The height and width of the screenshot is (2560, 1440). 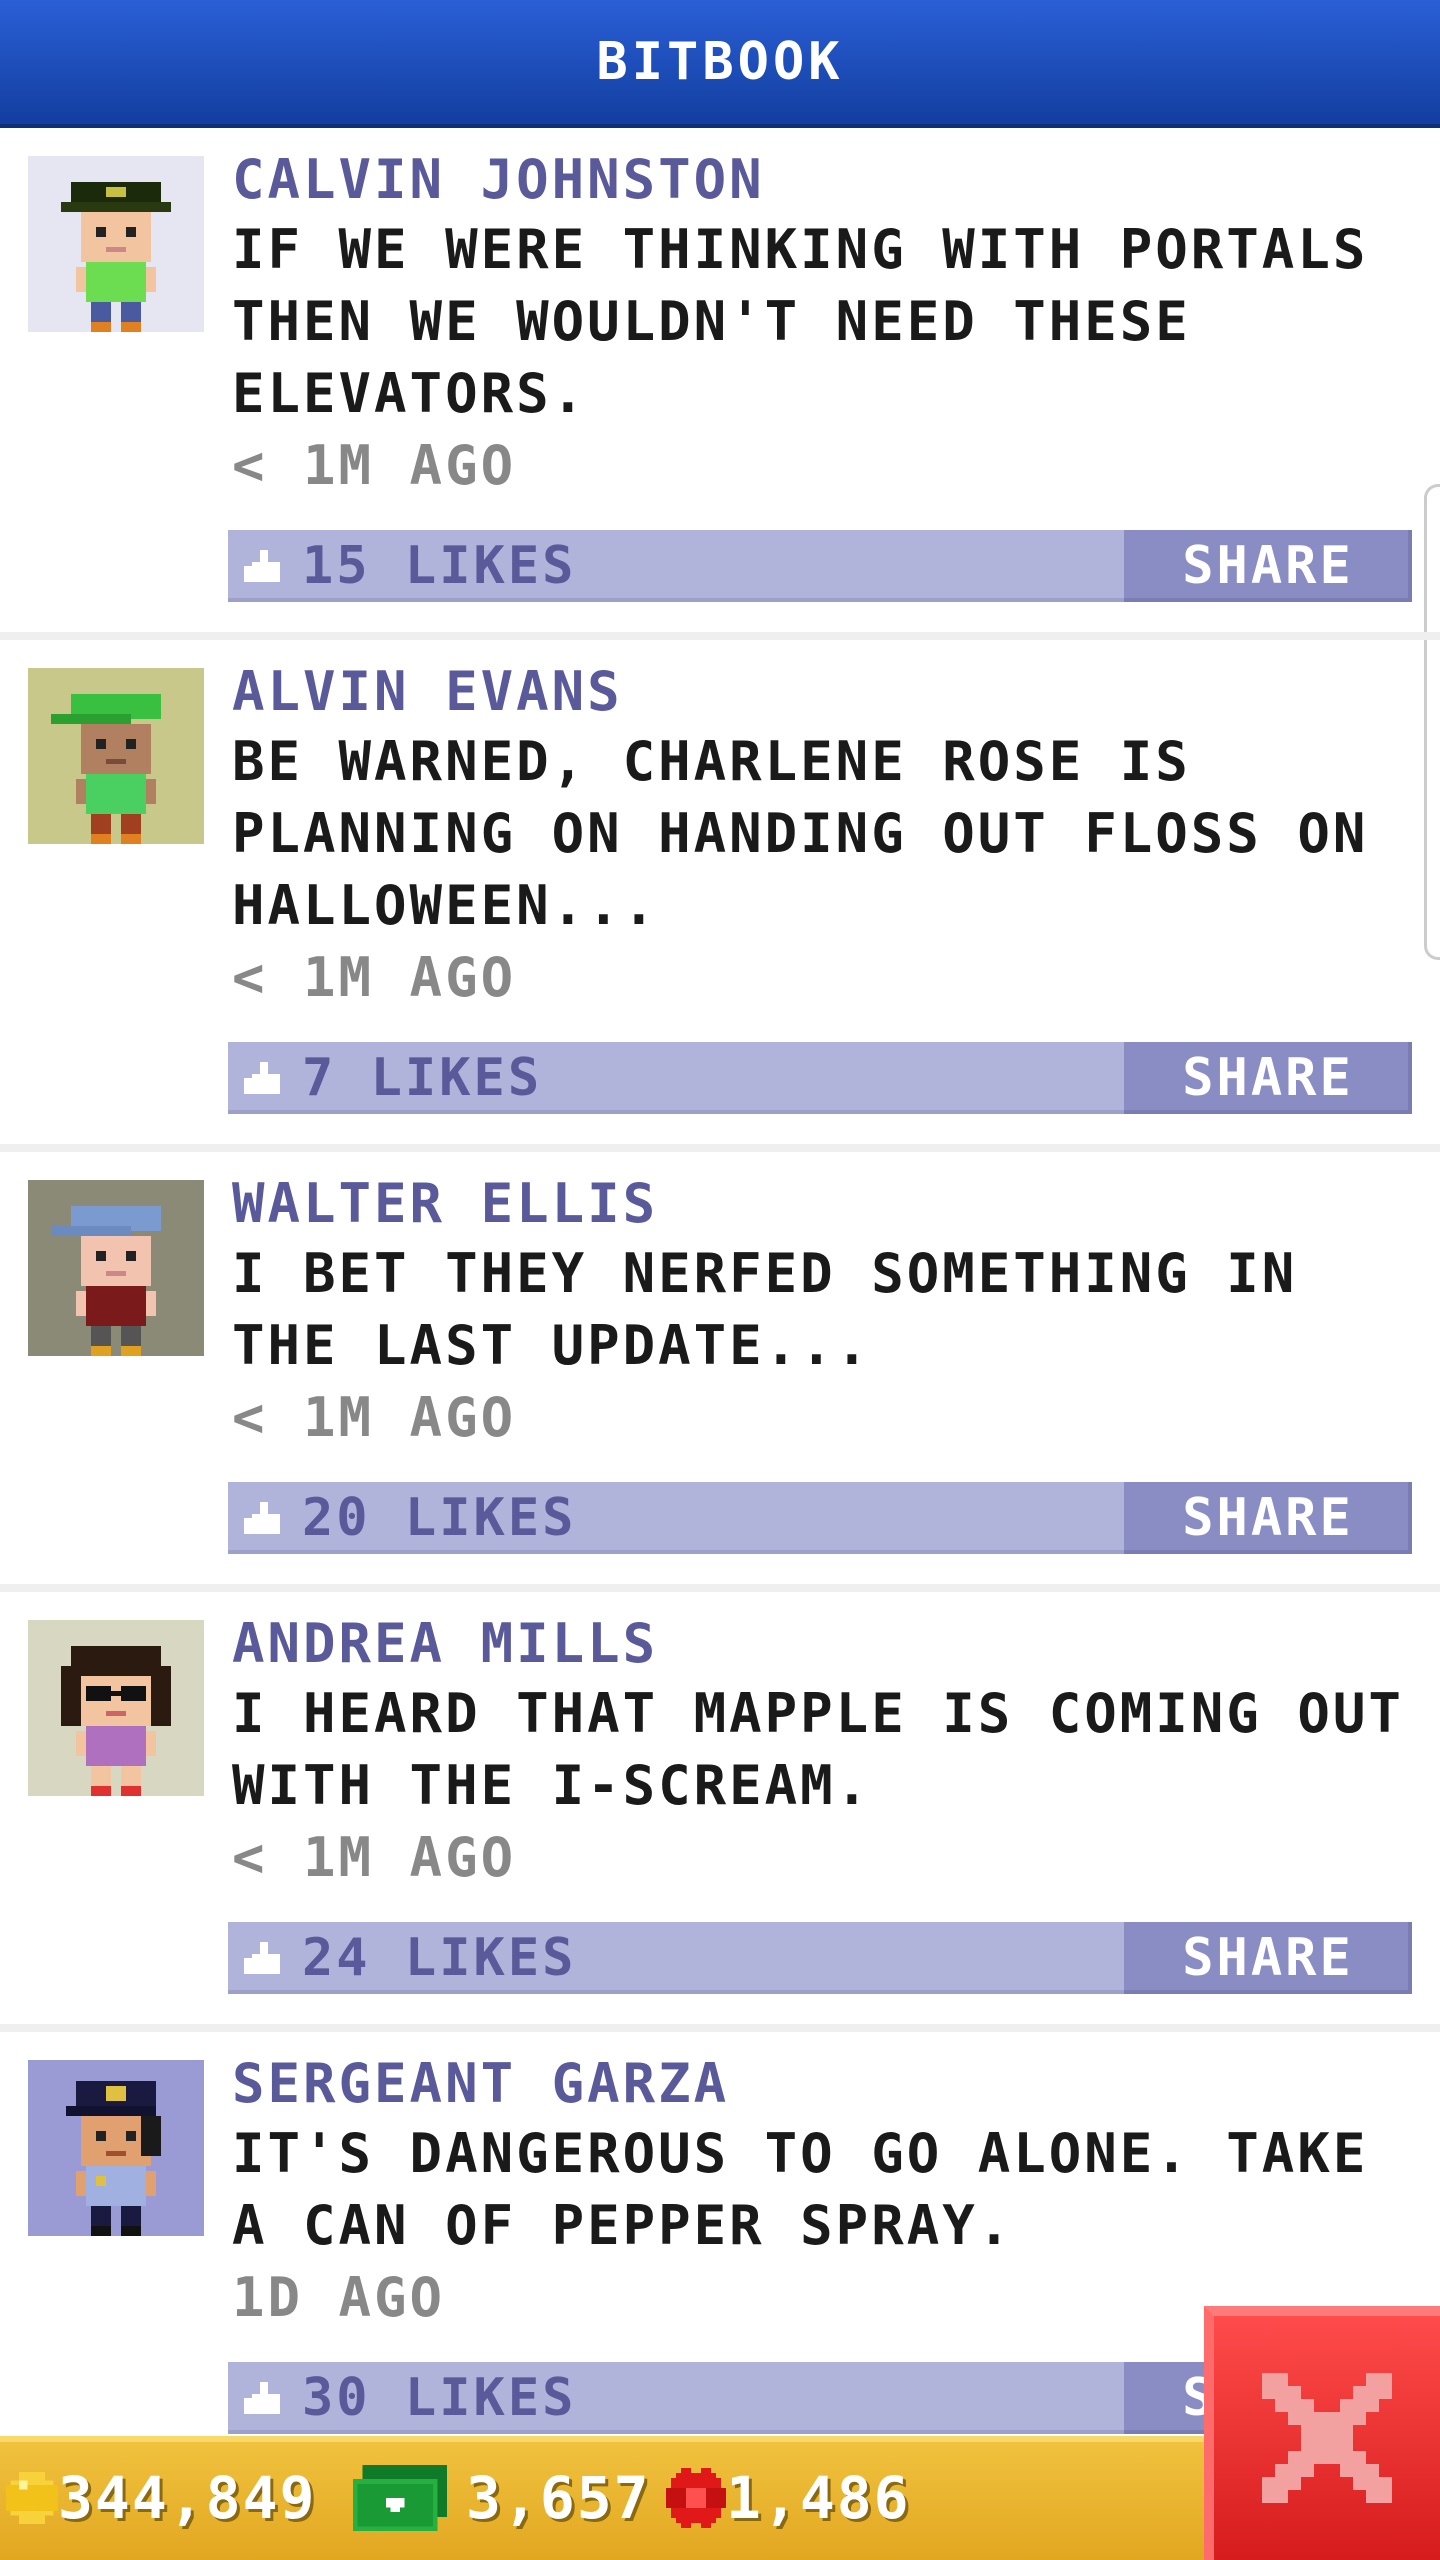 I want to click on bux-icon, so click(x=400, y=2498).